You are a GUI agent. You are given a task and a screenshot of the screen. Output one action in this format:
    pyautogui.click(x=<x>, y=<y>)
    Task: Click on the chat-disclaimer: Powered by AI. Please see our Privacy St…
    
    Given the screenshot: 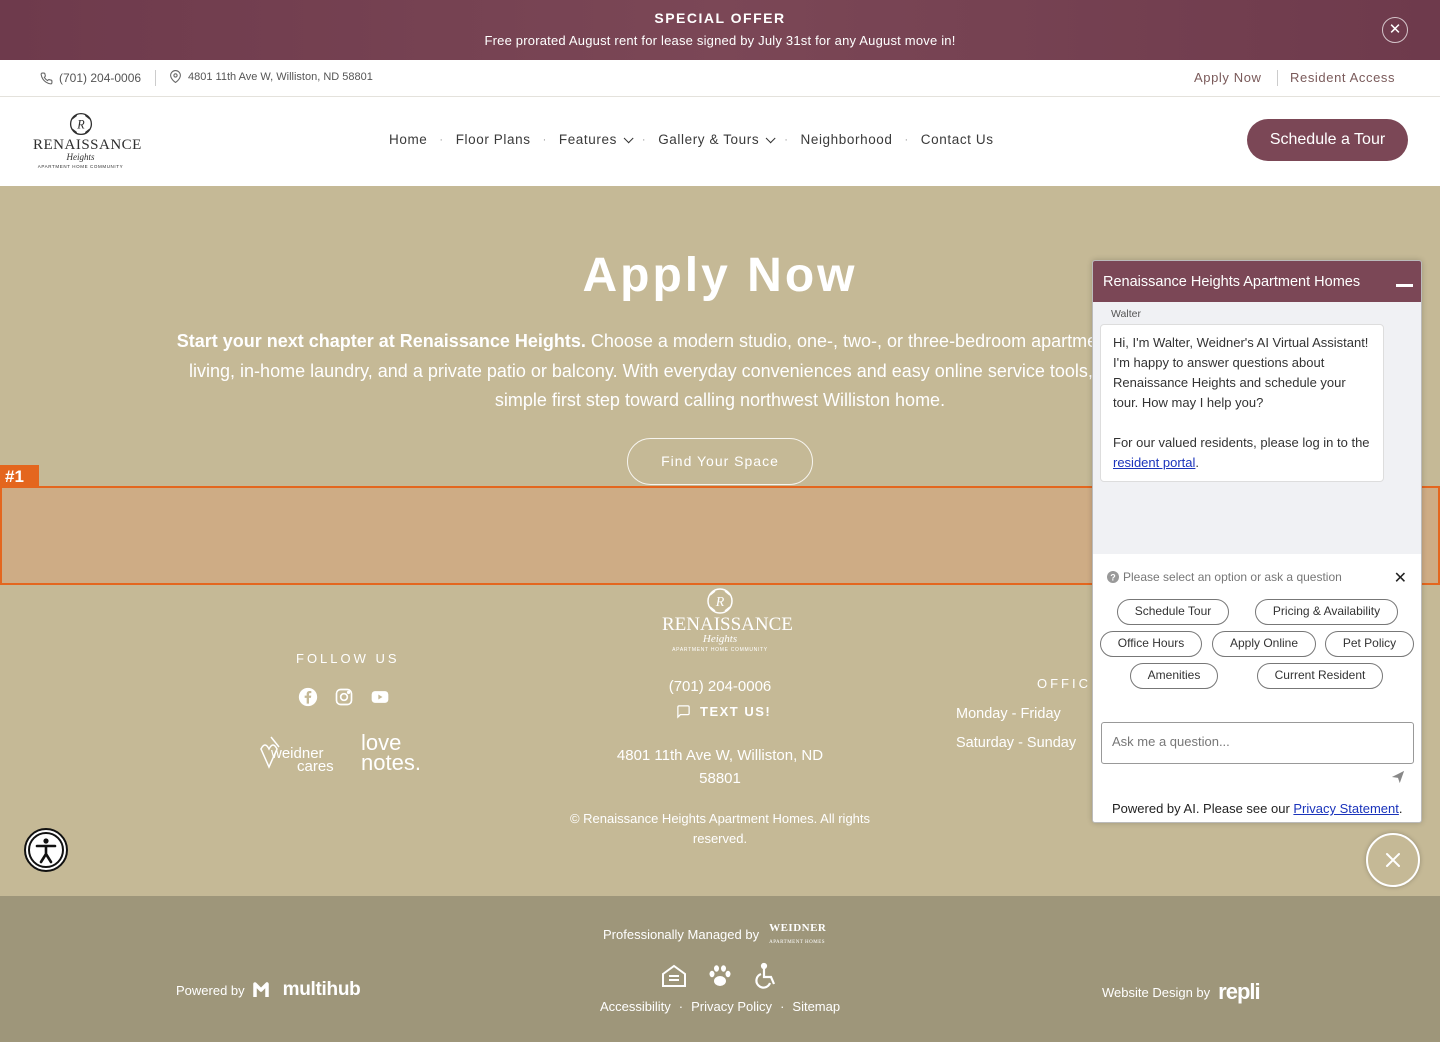 What is the action you would take?
    pyautogui.click(x=1257, y=808)
    